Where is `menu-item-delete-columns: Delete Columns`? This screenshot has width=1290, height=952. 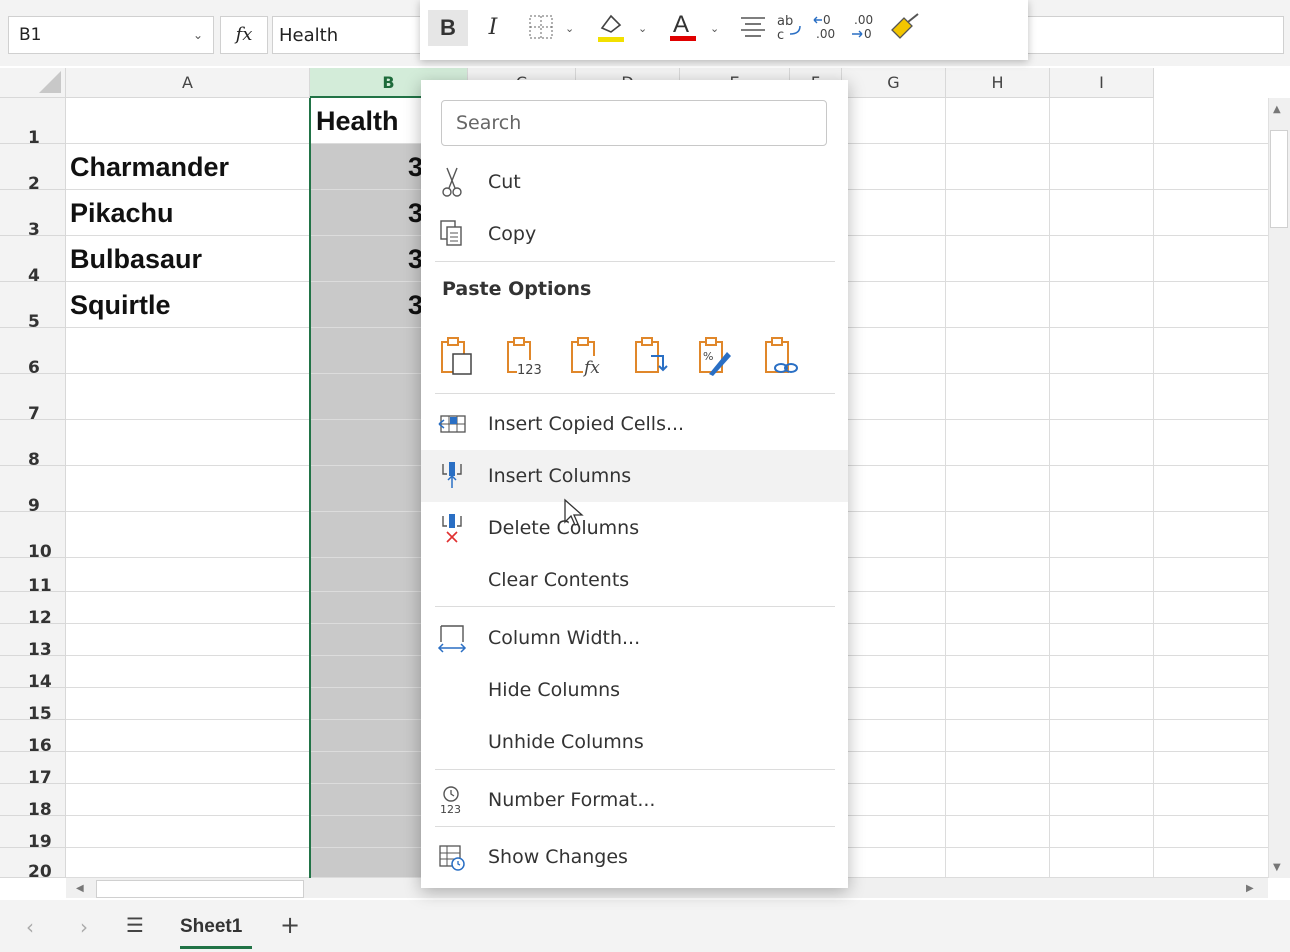
menu-item-delete-columns: Delete Columns is located at coordinates (634, 528).